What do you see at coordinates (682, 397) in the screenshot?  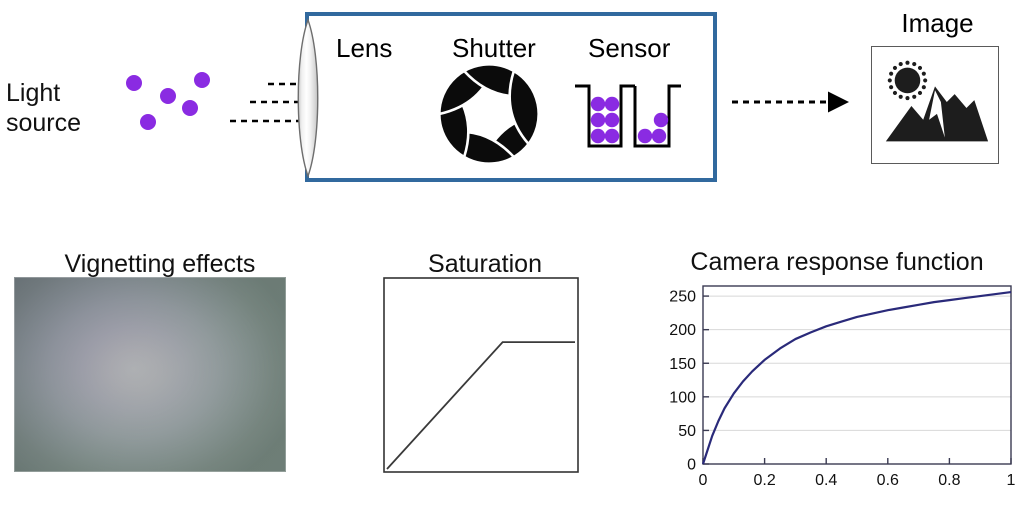 I see `y-axis-tick-label: 100` at bounding box center [682, 397].